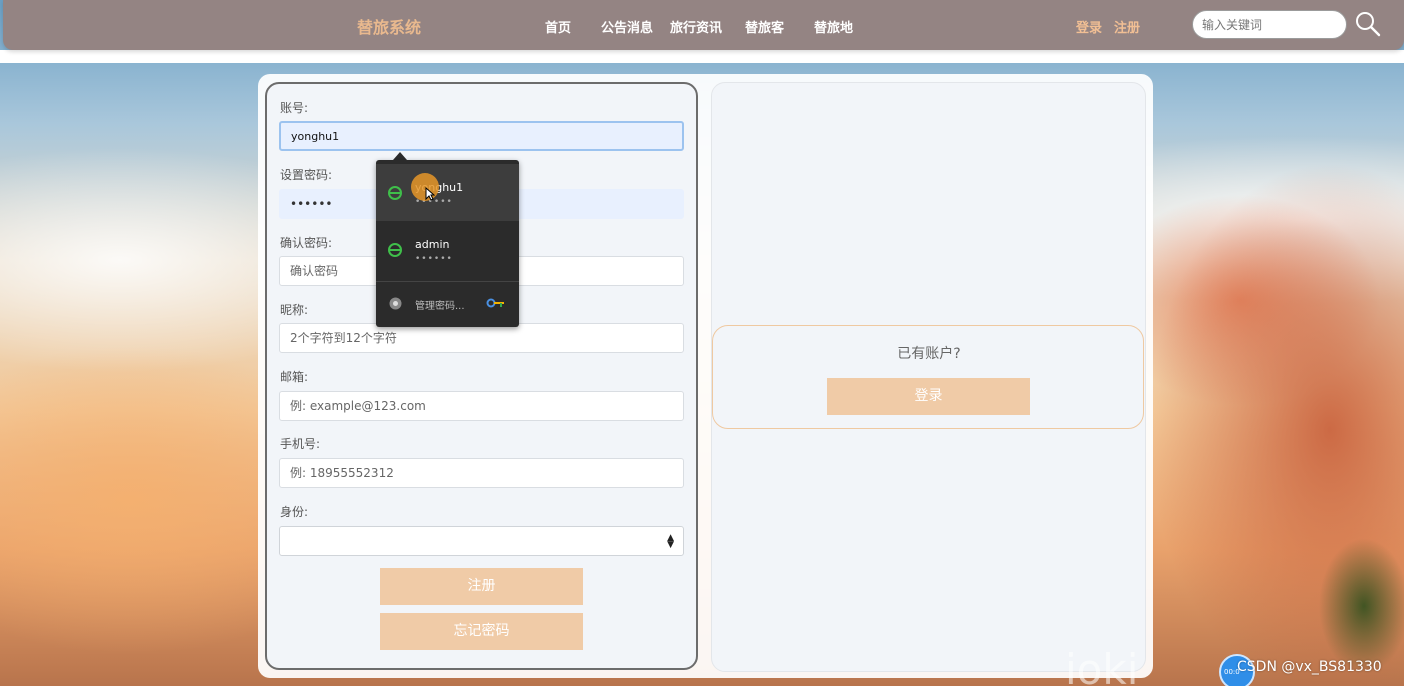 This screenshot has height=686, width=1404. I want to click on nav-travelers: 替旅客, so click(764, 26).